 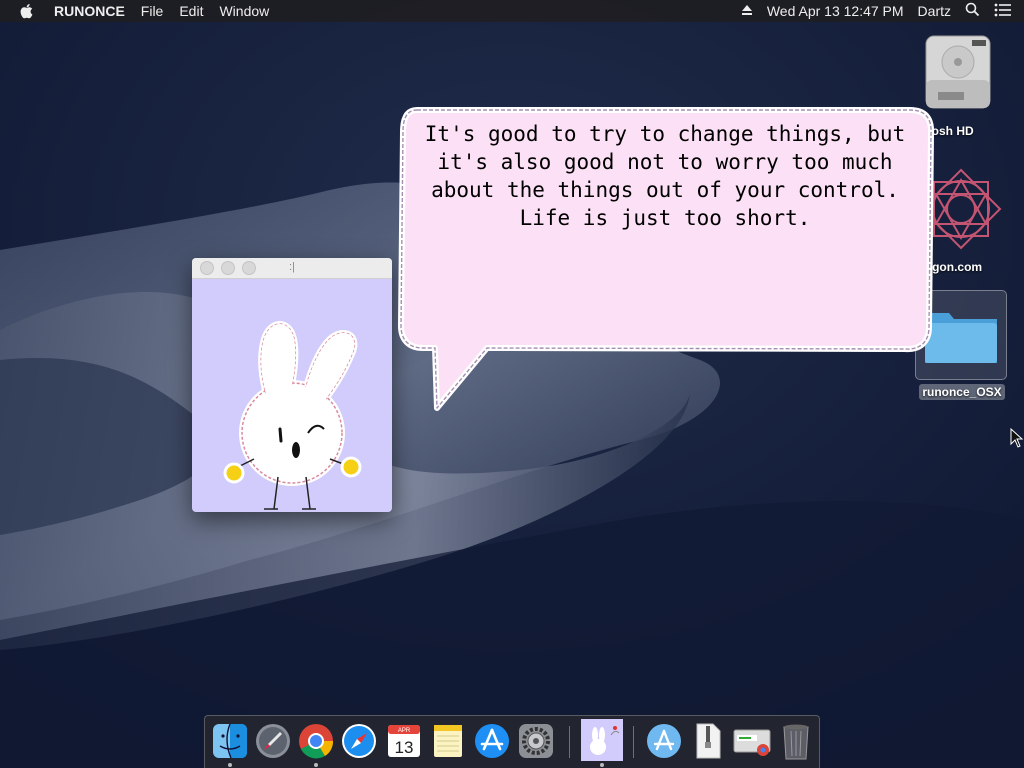 What do you see at coordinates (934, 11) in the screenshot?
I see `user-menu: Dartz` at bounding box center [934, 11].